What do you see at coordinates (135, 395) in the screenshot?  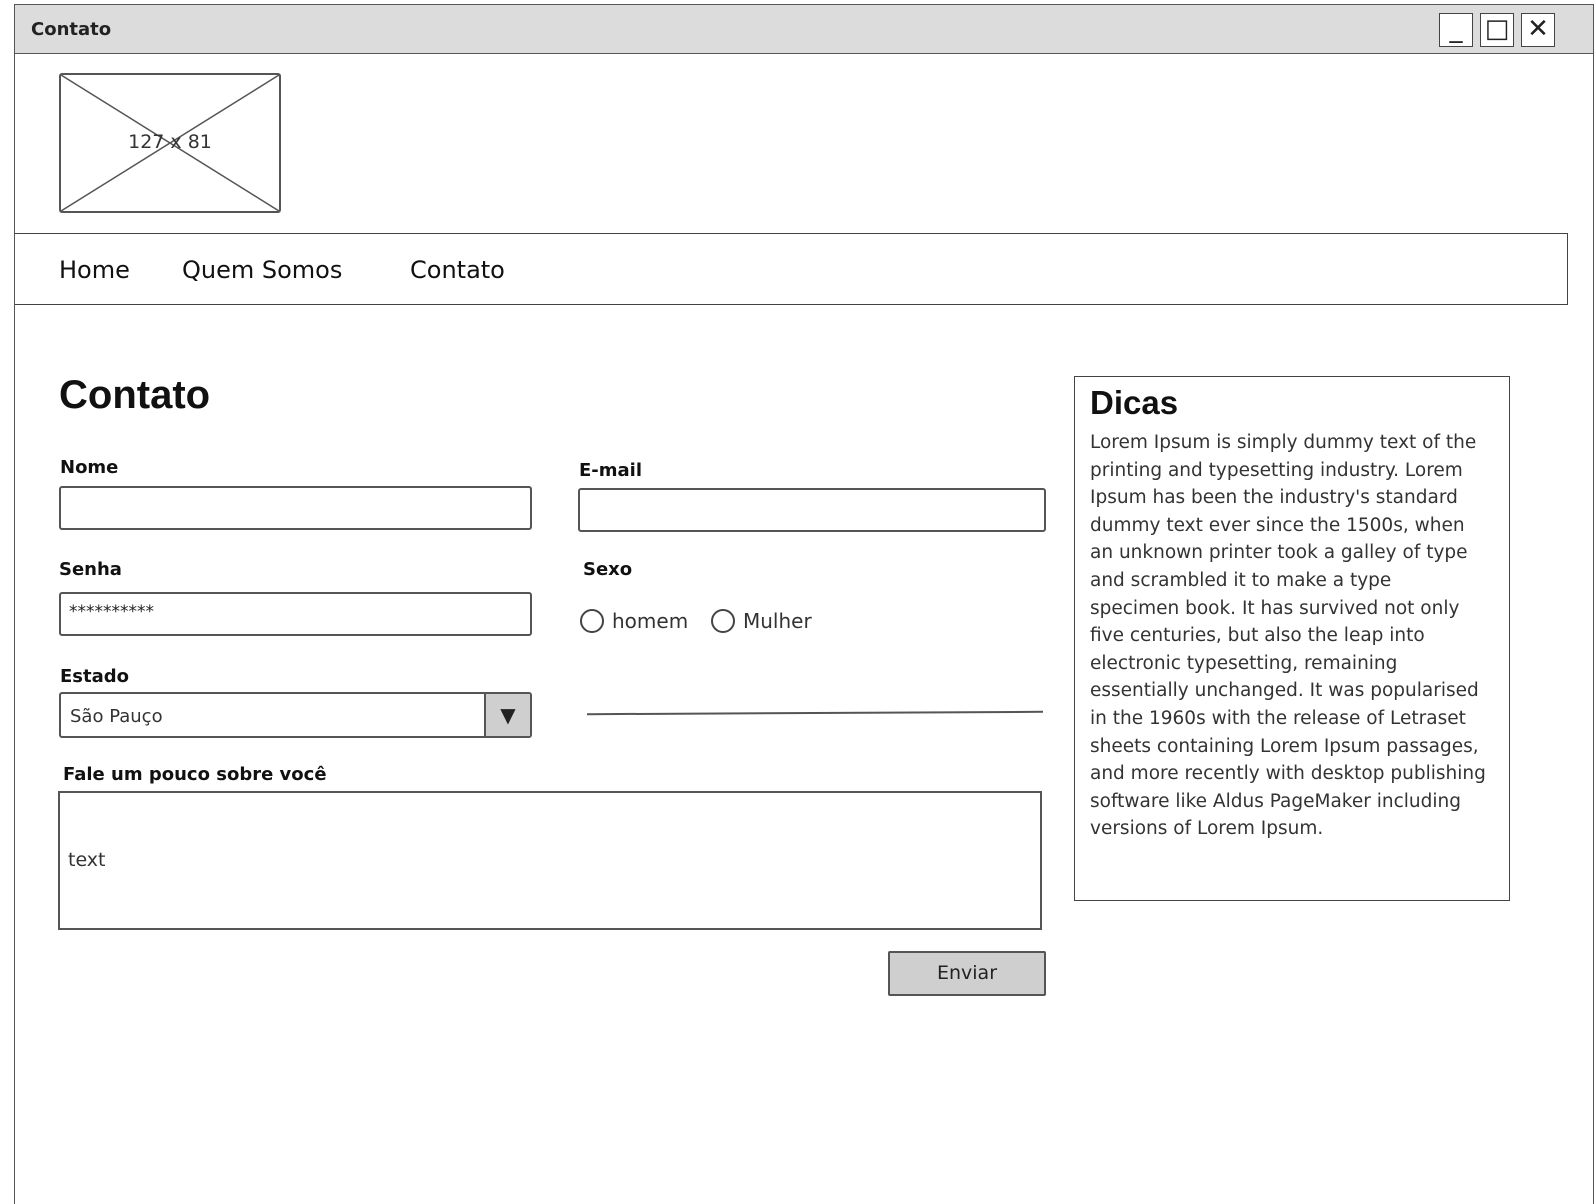 I see `page-title: Contato` at bounding box center [135, 395].